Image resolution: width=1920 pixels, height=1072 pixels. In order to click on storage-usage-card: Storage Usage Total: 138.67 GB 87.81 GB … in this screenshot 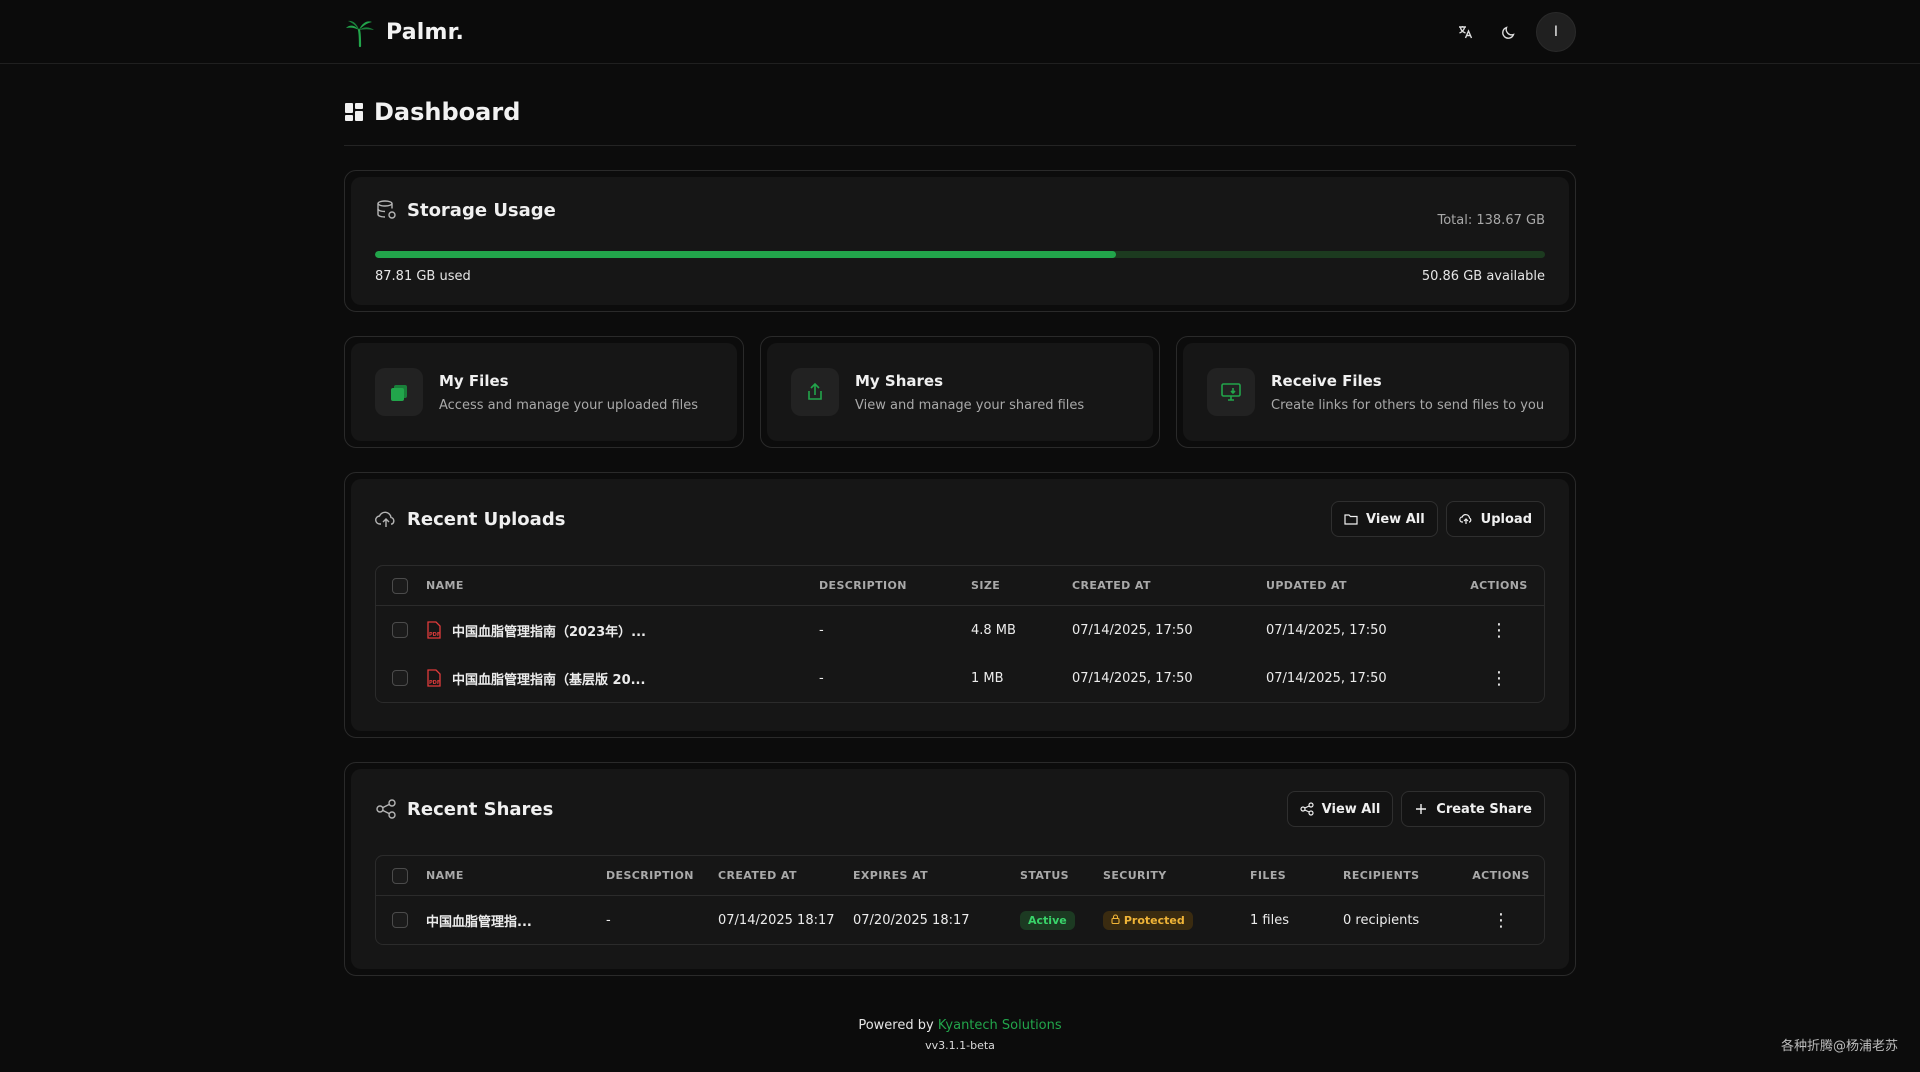, I will do `click(960, 241)`.